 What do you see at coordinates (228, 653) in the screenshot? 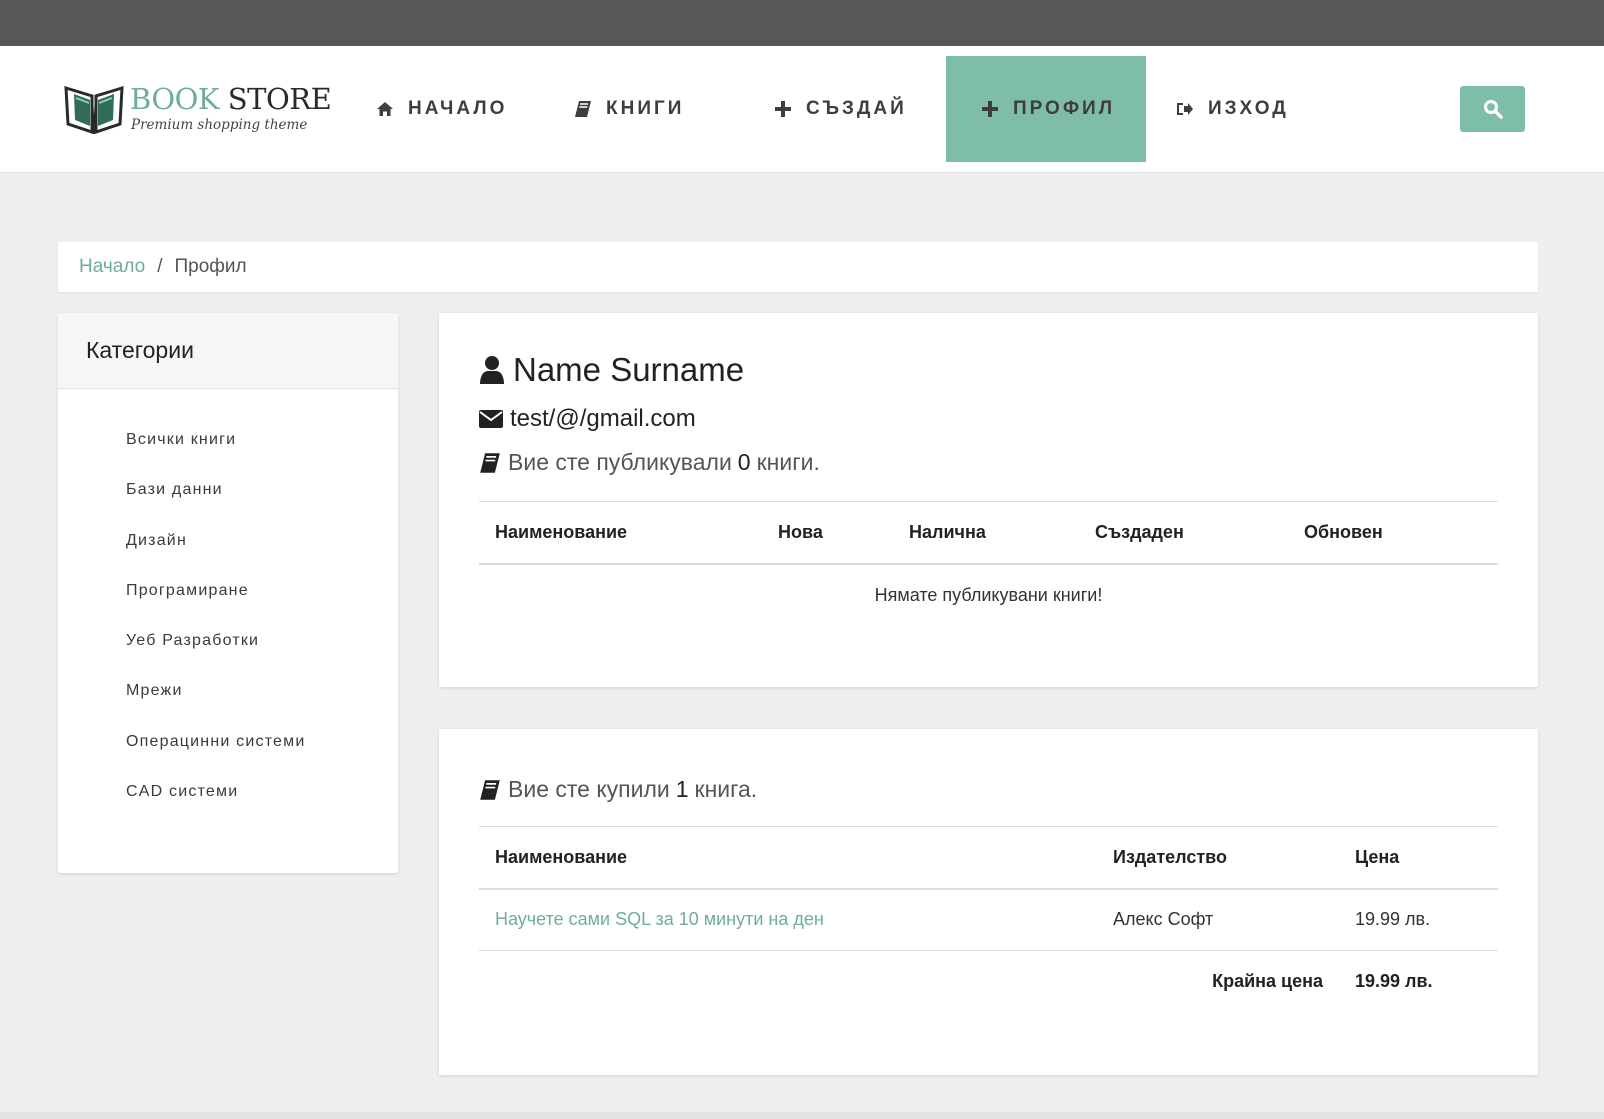
I see `category-web-development: Уеб Разработки` at bounding box center [228, 653].